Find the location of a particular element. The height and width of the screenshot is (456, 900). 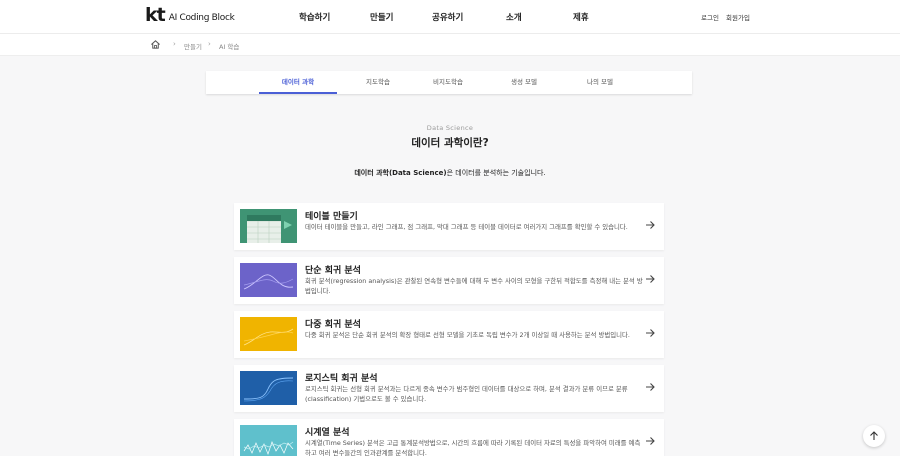

breadcrumb: › 만들기 › AI 학습 is located at coordinates (450, 45).